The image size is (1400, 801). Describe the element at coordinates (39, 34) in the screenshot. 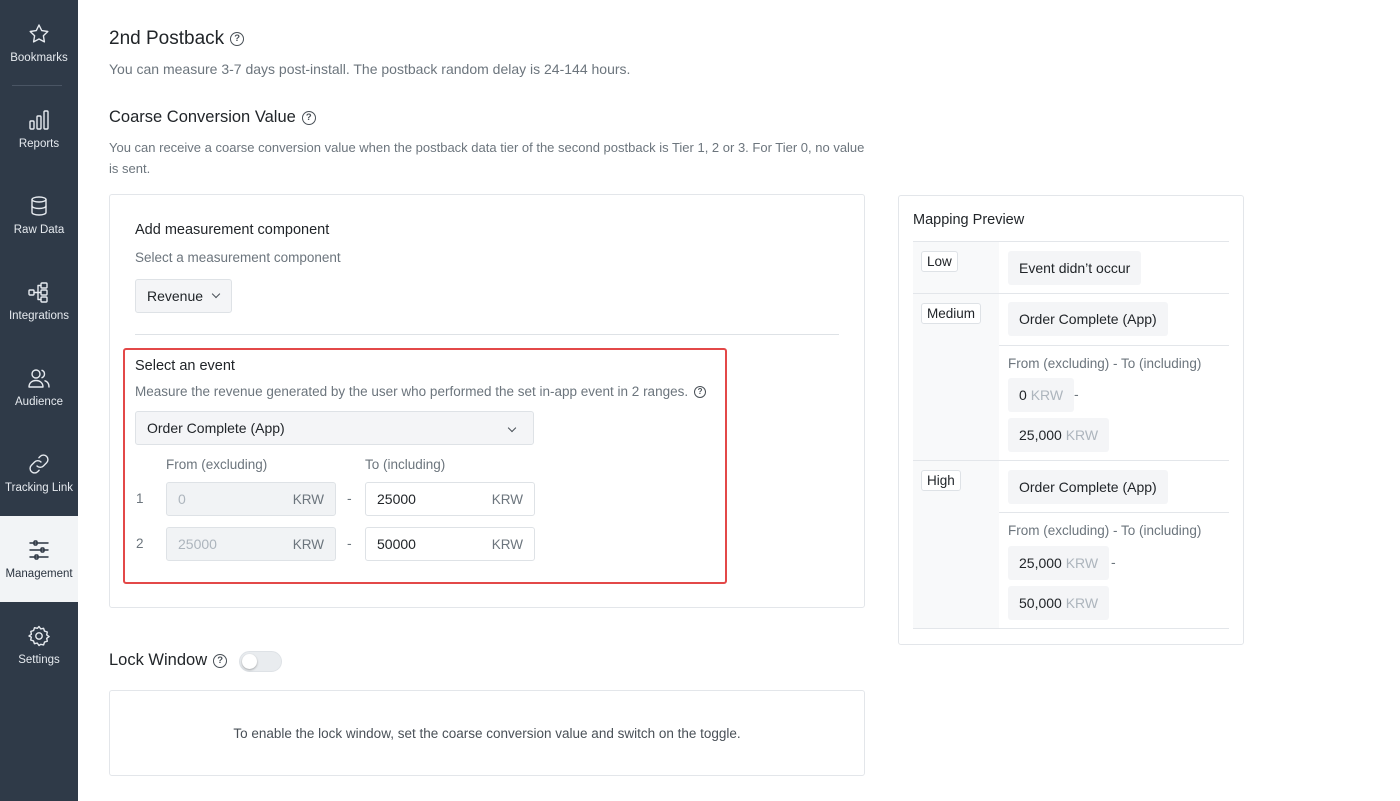

I see `star-icon` at that location.